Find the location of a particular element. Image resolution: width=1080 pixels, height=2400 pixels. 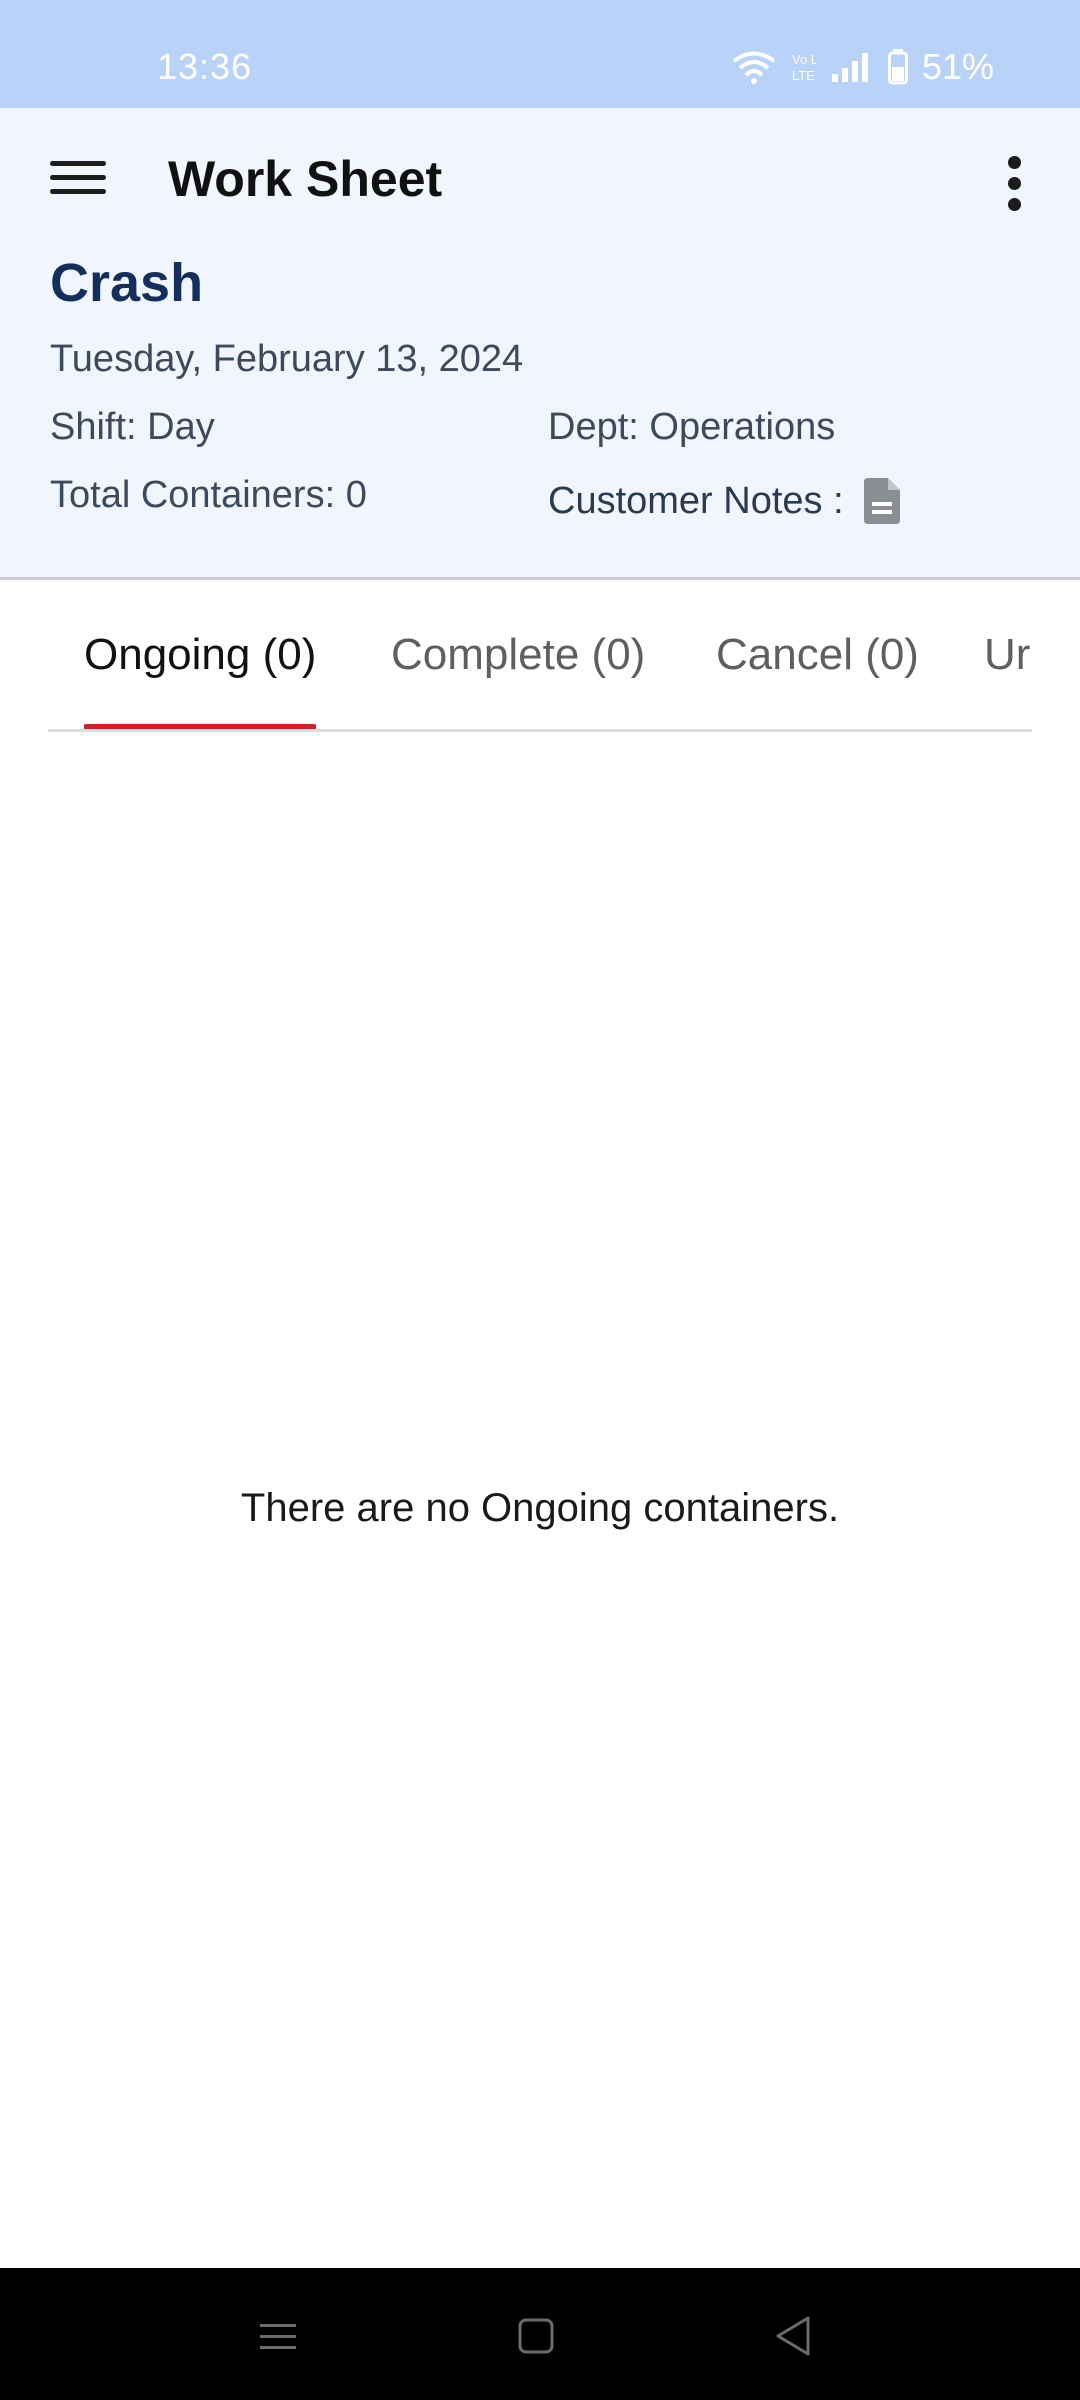

empty-state-message: There are no Ongoing containers. is located at coordinates (540, 1508).